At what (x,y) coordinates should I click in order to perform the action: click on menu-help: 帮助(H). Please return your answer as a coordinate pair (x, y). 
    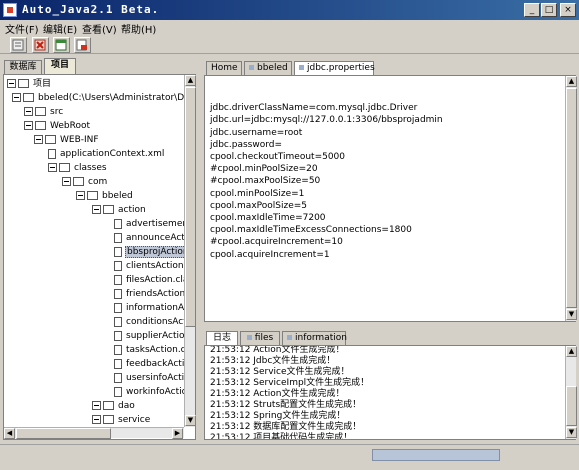
    Looking at the image, I should click on (138, 28).